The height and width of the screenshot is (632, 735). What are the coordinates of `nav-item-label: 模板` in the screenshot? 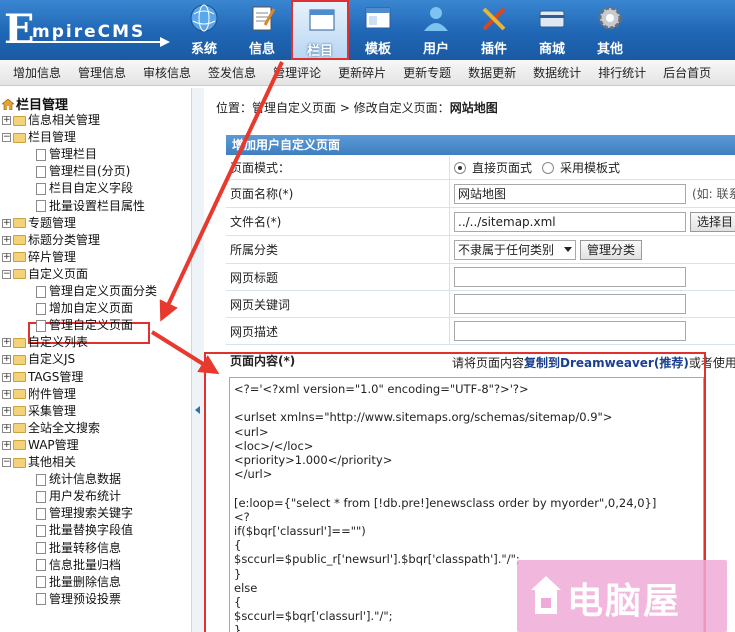 It's located at (377, 49).